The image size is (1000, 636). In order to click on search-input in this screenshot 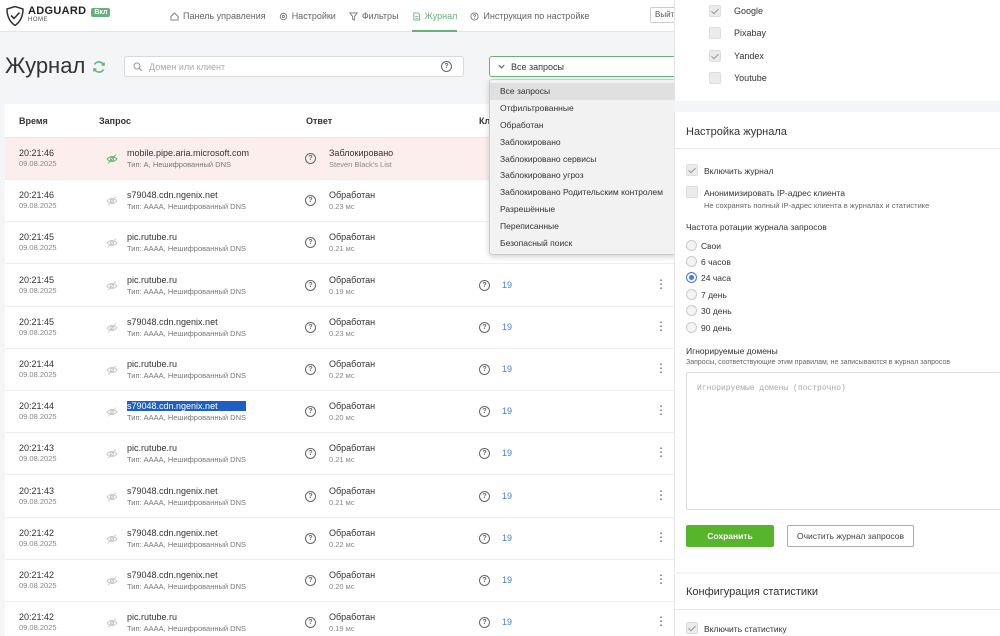, I will do `click(289, 66)`.